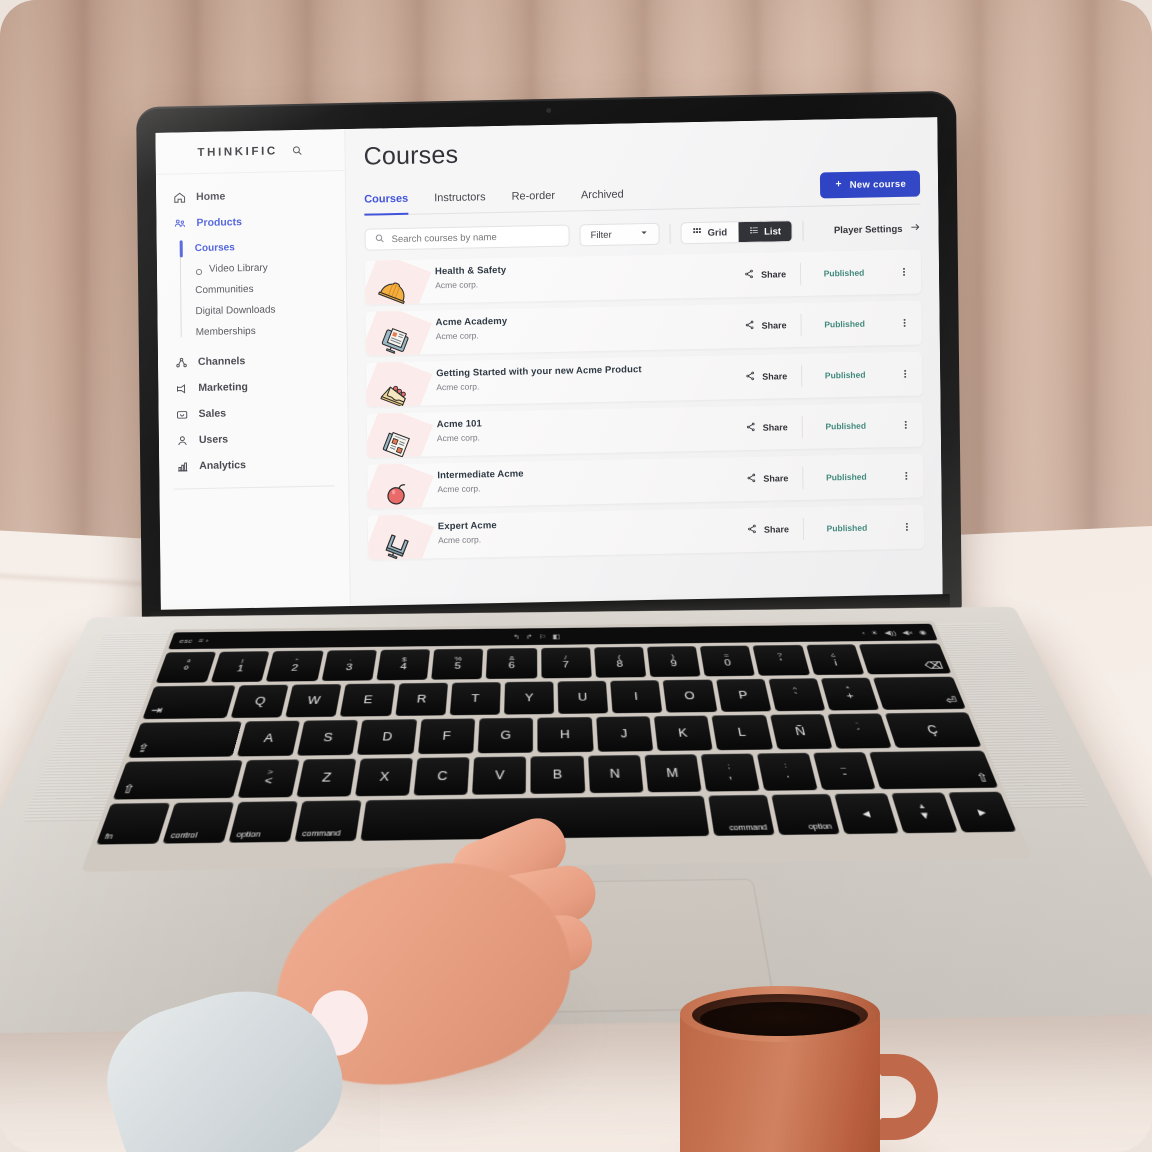  I want to click on key-period: :., so click(787, 771).